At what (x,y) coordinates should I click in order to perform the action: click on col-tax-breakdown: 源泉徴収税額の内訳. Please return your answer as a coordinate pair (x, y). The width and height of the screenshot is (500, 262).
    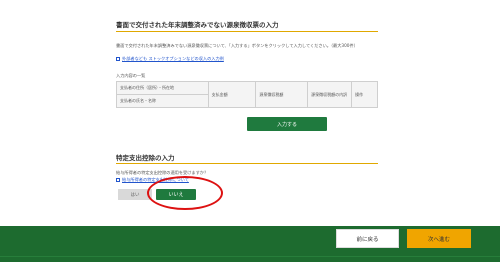
    Looking at the image, I should click on (330, 94).